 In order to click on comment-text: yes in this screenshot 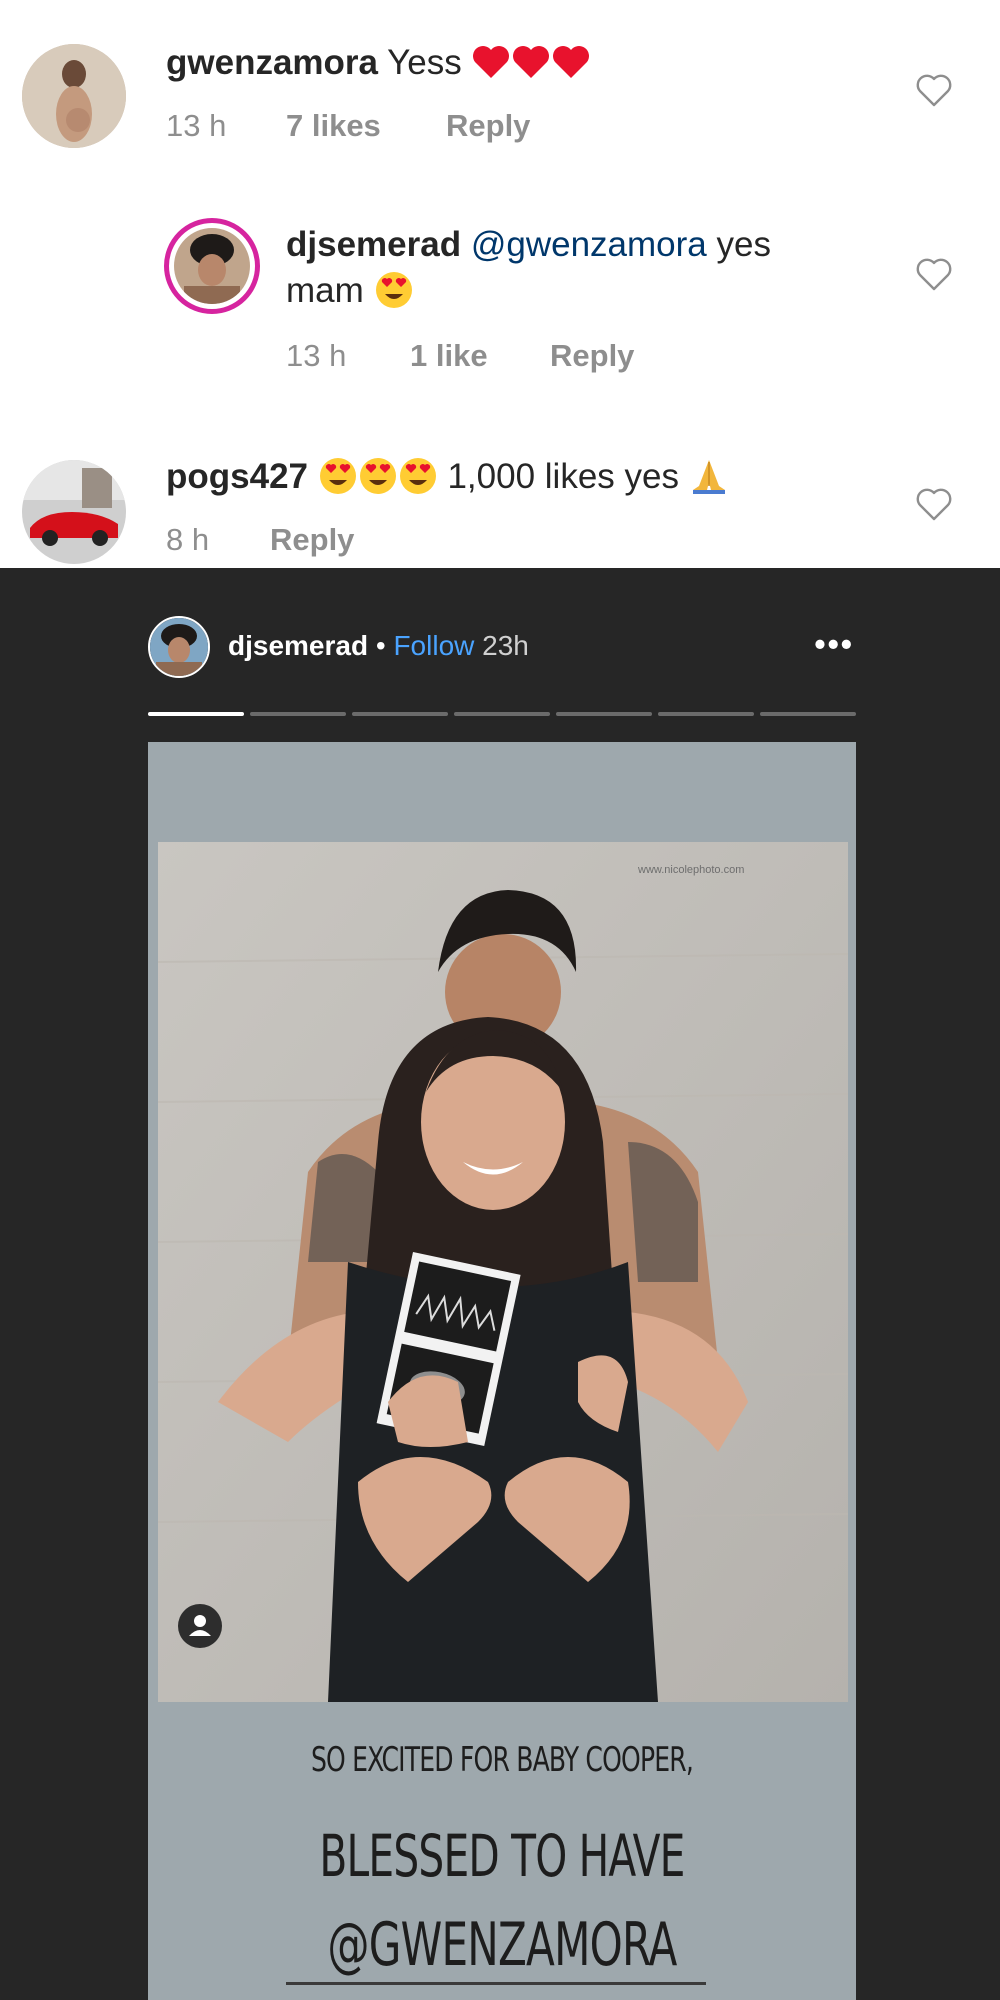, I will do `click(743, 244)`.